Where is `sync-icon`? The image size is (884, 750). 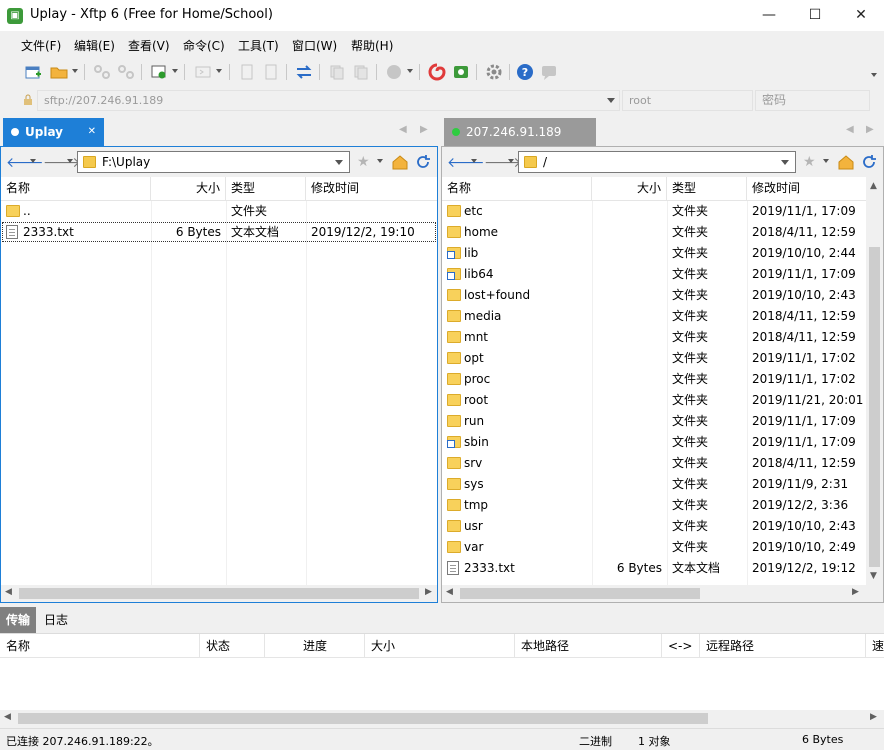 sync-icon is located at coordinates (304, 72).